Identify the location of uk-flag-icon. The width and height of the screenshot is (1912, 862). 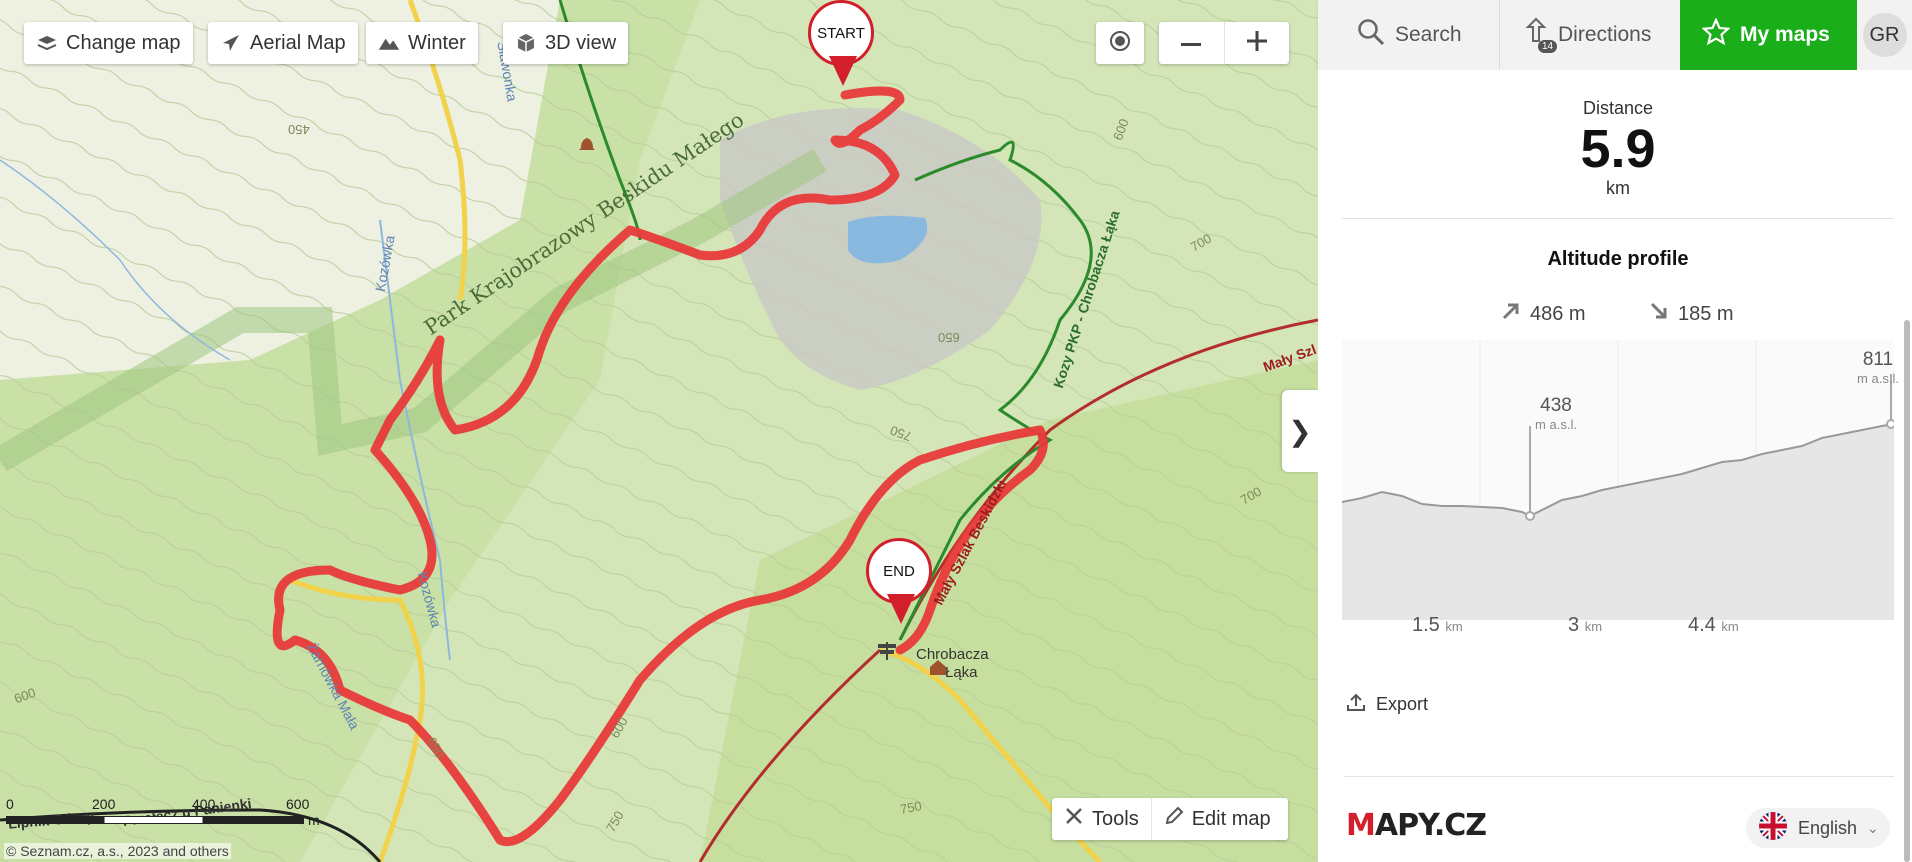
(1773, 828).